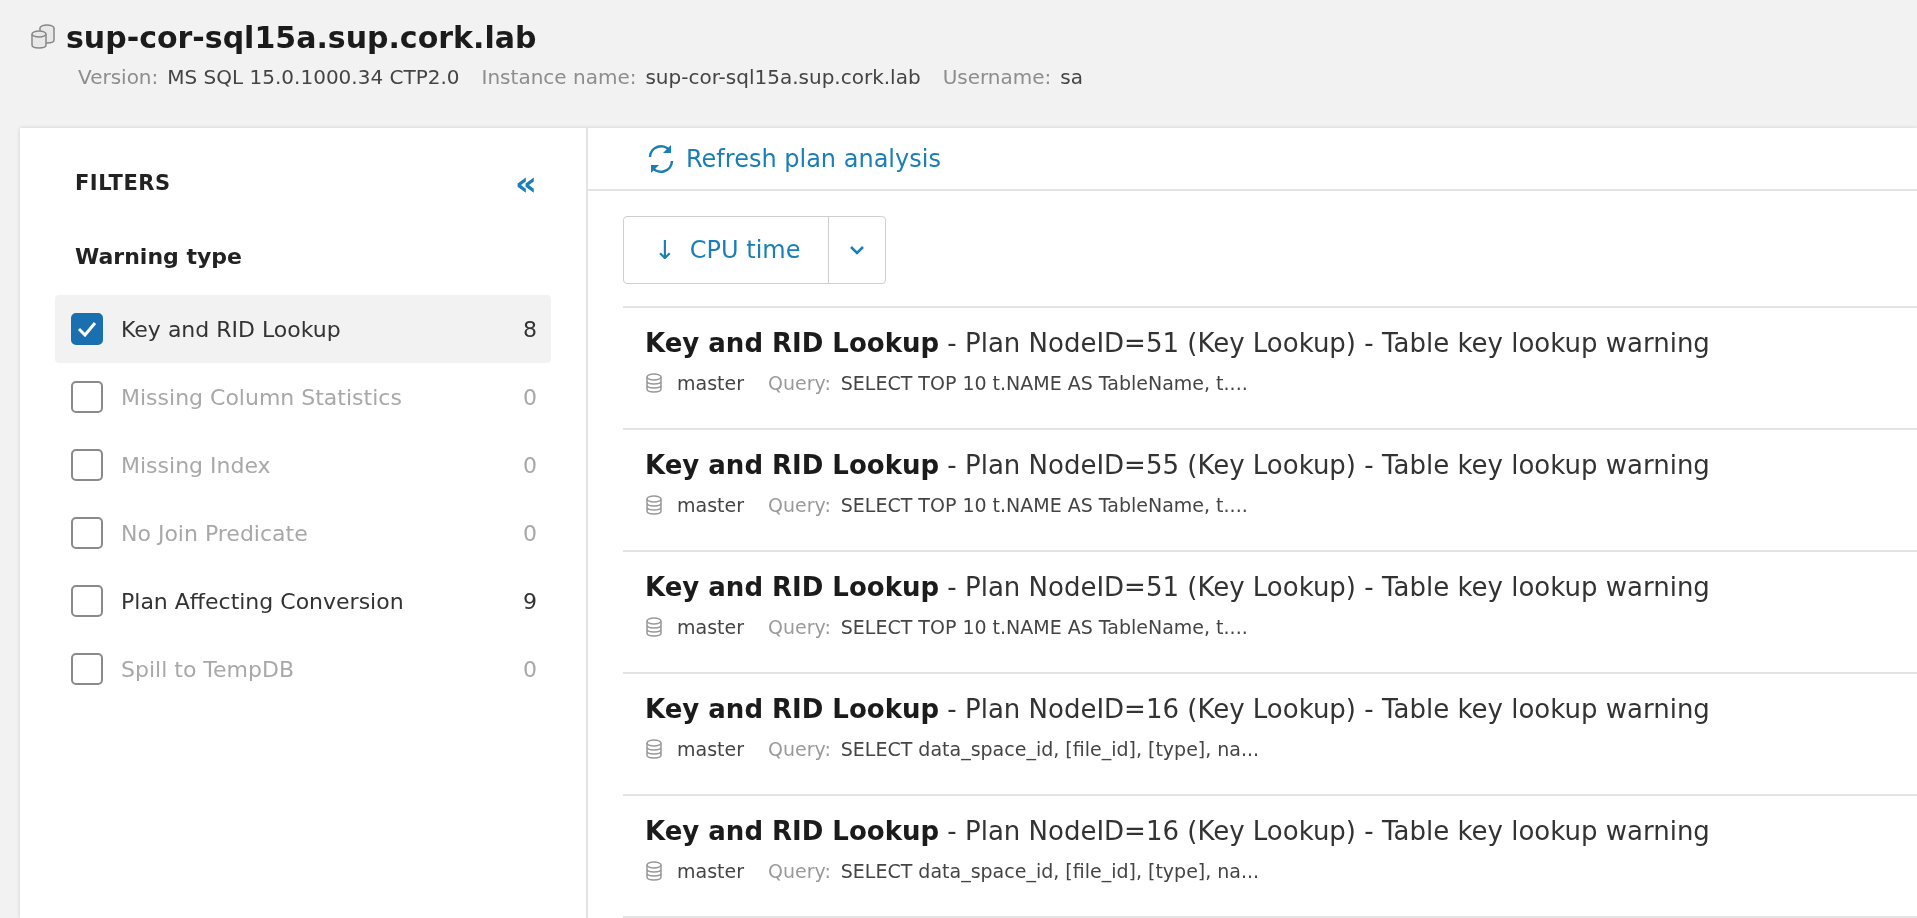 The image size is (1917, 918). I want to click on filters-heading: FILTERS, so click(123, 183).